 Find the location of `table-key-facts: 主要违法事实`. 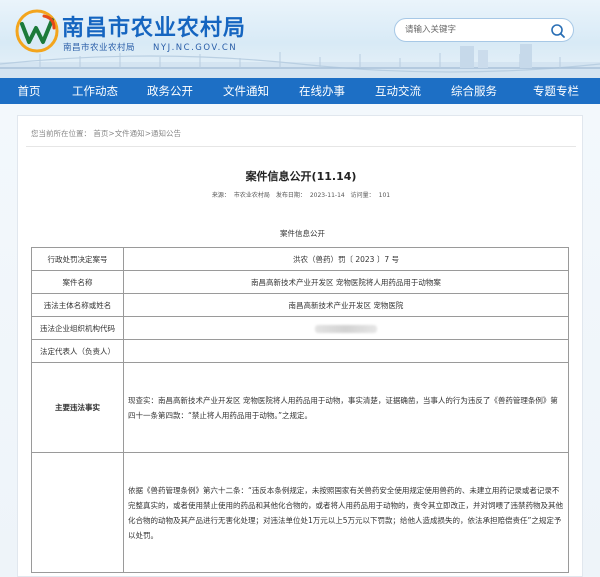

table-key-facts: 主要违法事实 is located at coordinates (77, 407).